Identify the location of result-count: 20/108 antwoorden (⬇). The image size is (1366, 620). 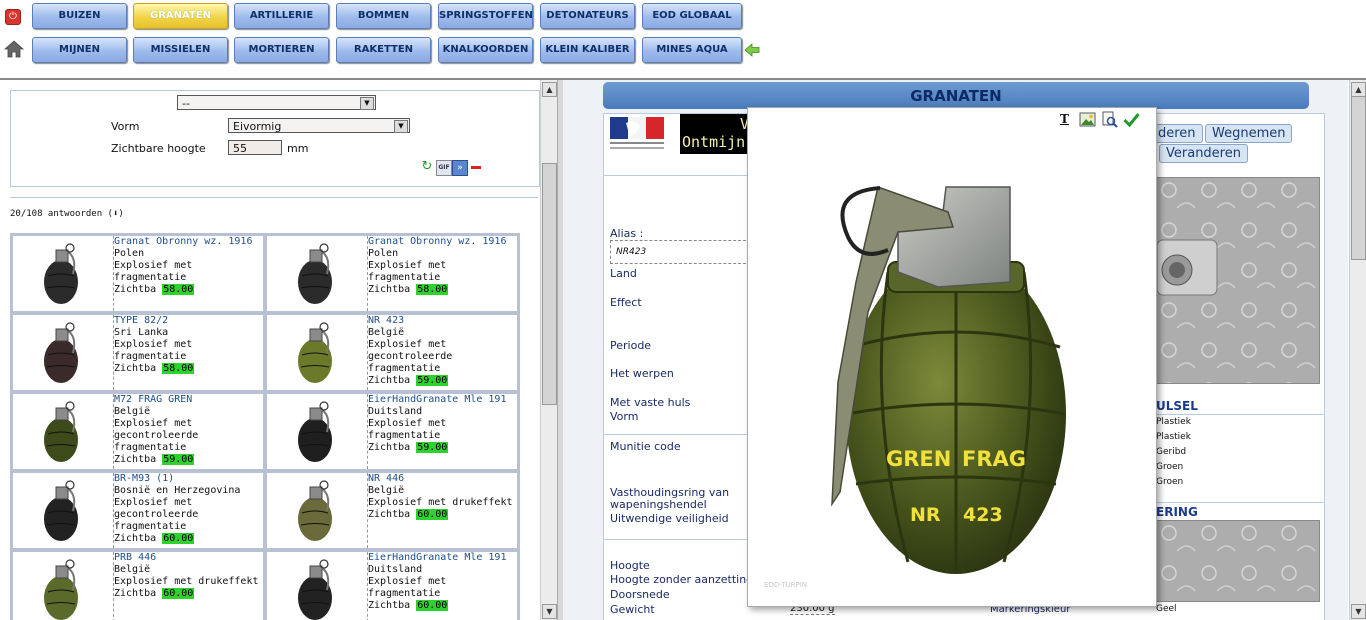
(67, 214).